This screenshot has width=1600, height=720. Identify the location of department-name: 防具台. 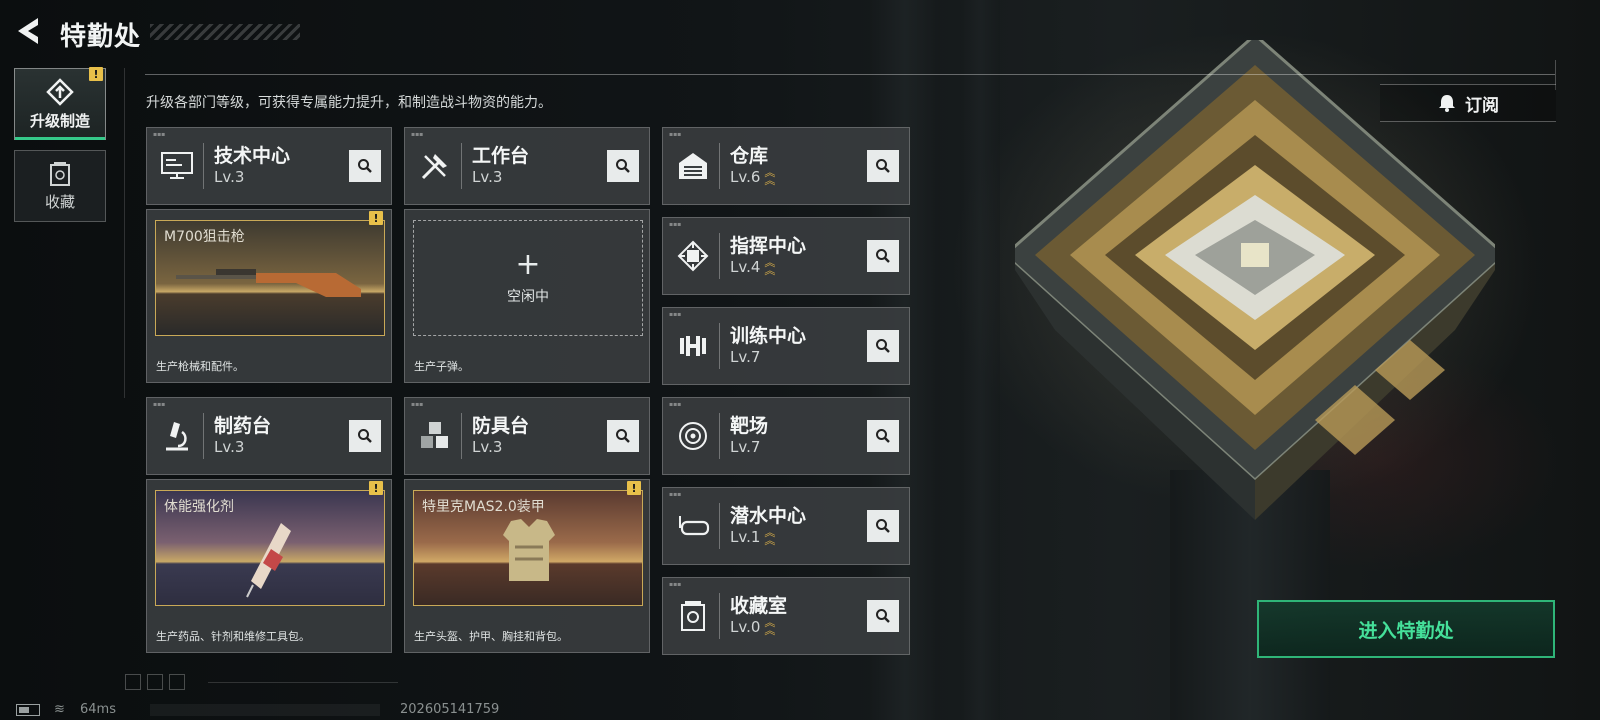
(501, 426).